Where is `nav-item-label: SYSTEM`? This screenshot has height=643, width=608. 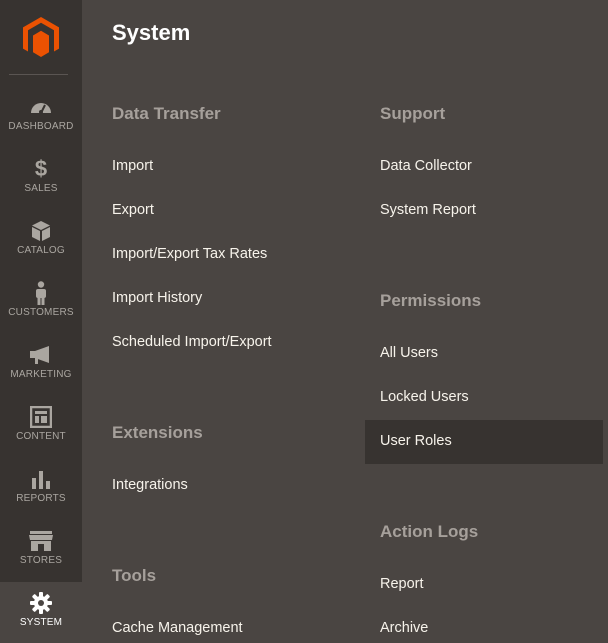
nav-item-label: SYSTEM is located at coordinates (41, 622).